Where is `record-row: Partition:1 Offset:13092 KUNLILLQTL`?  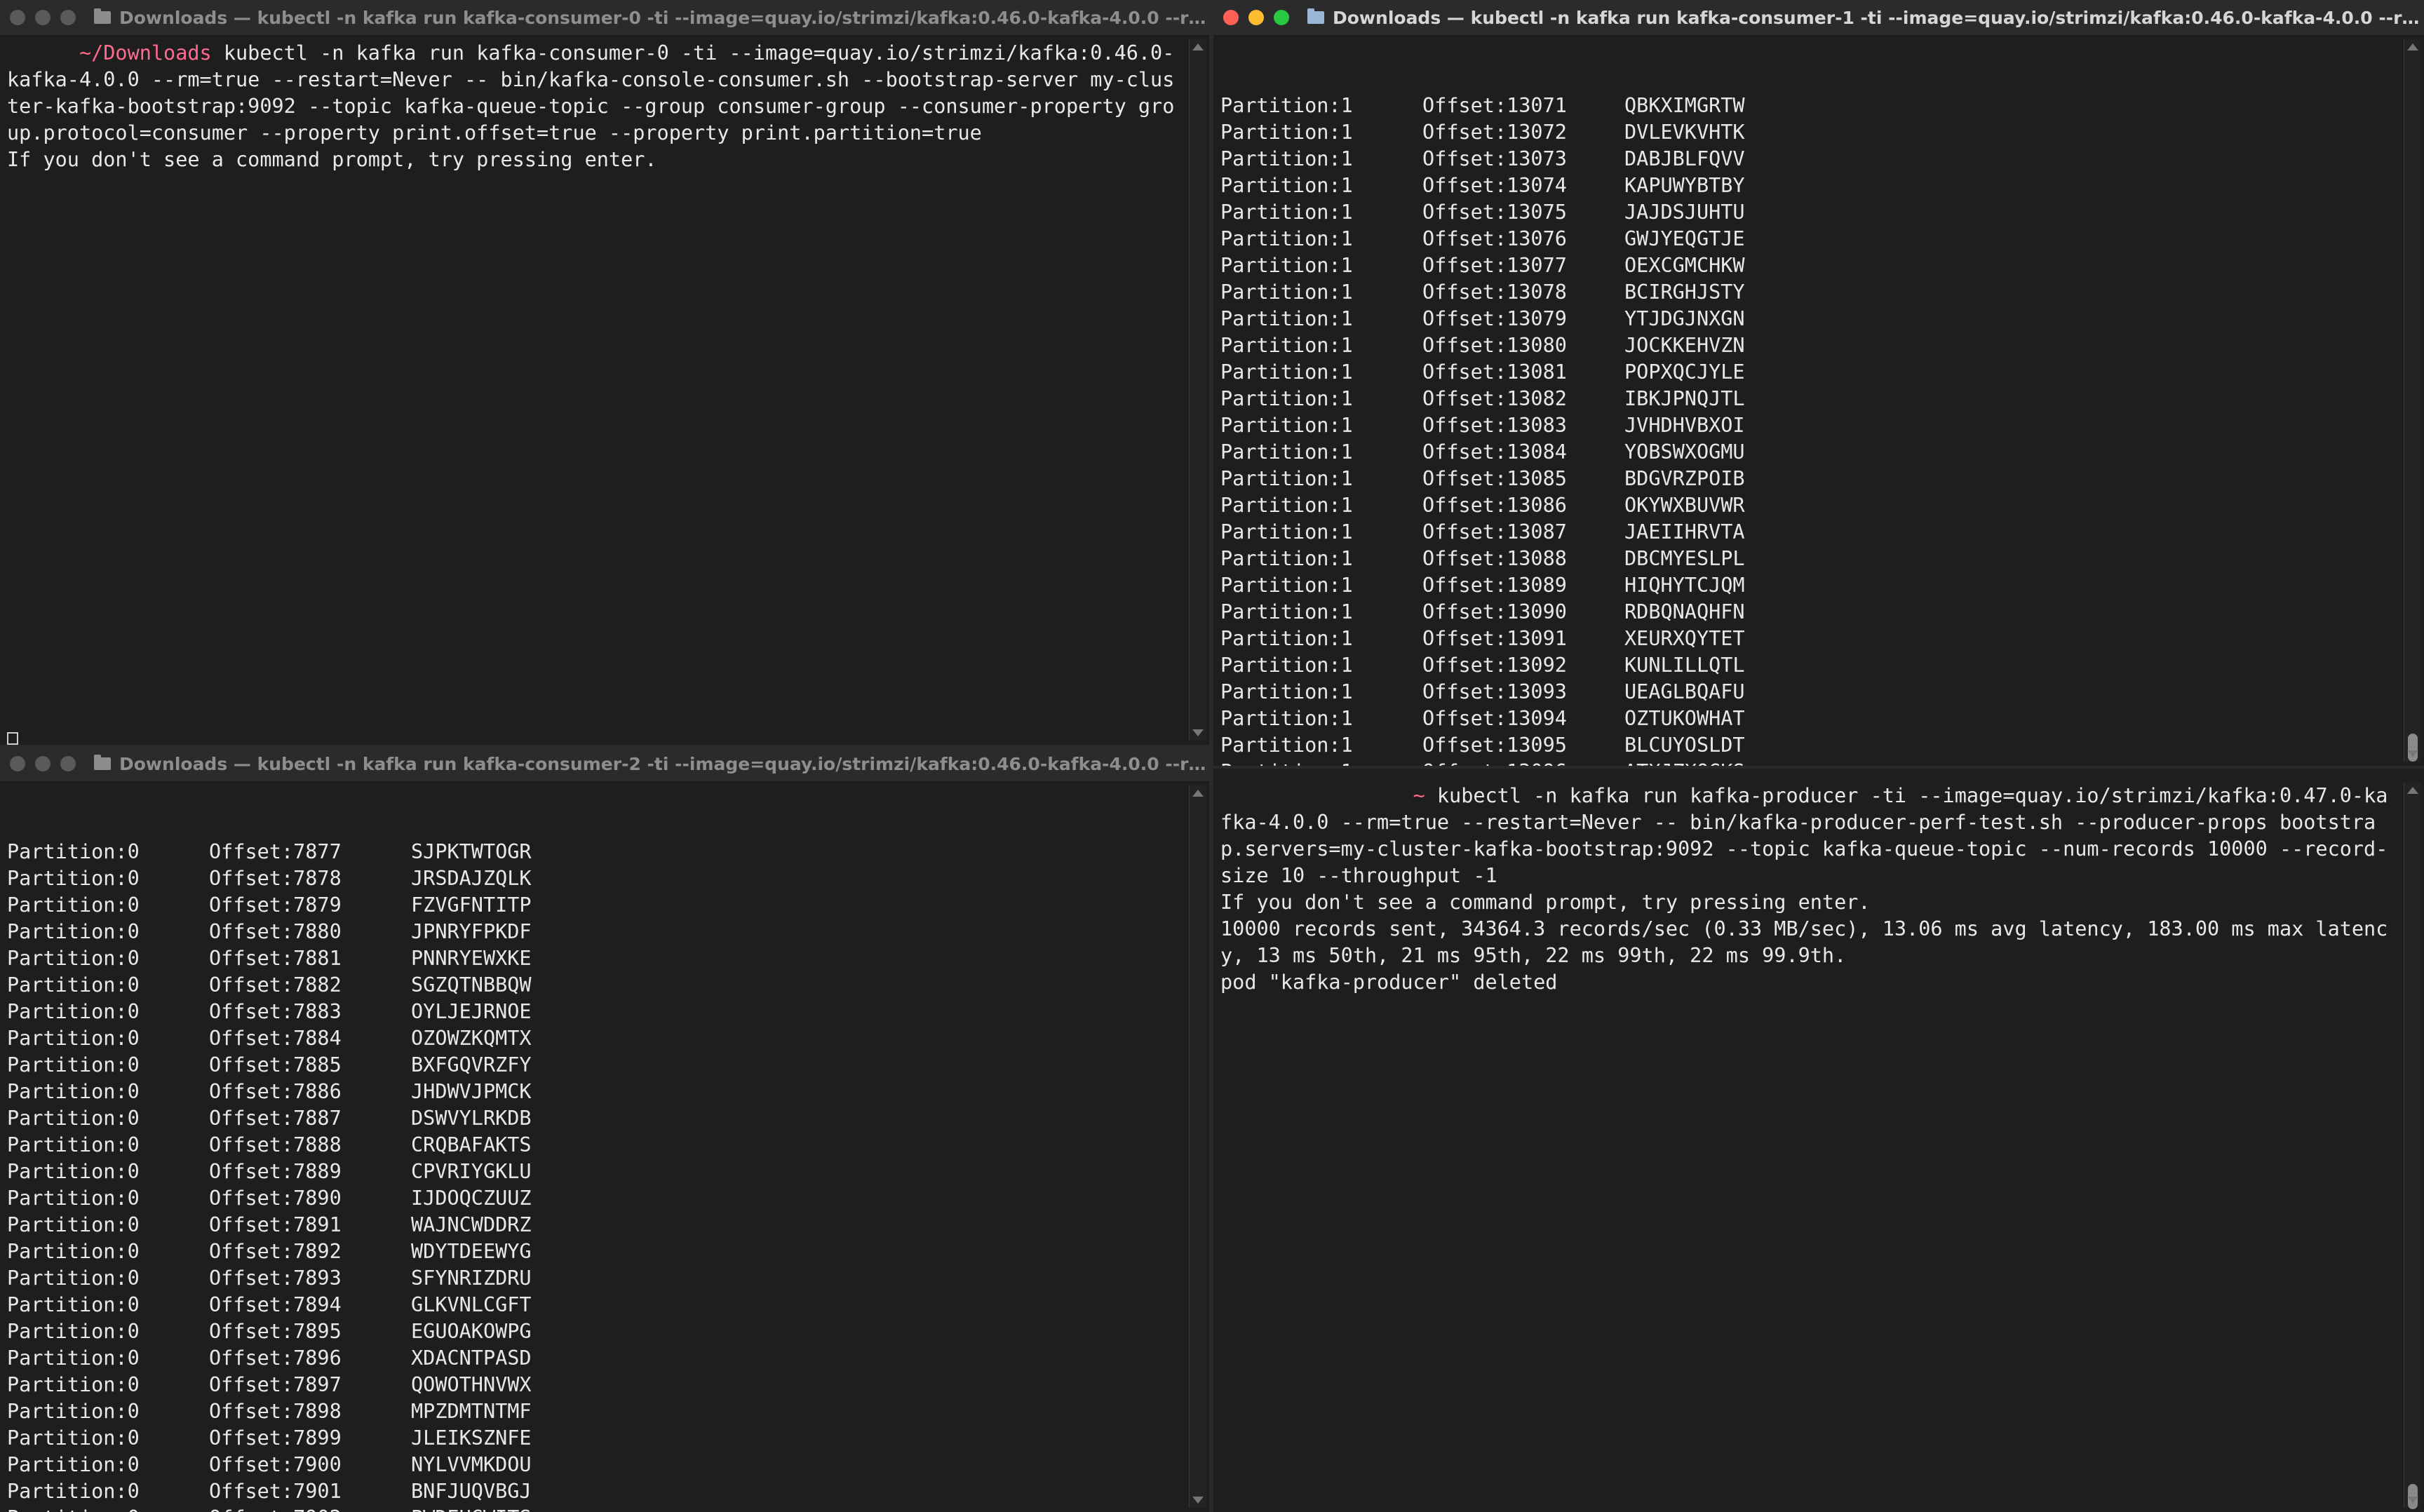
record-row: Partition:1 Offset:13092 KUNLILLQTL is located at coordinates (1808, 665).